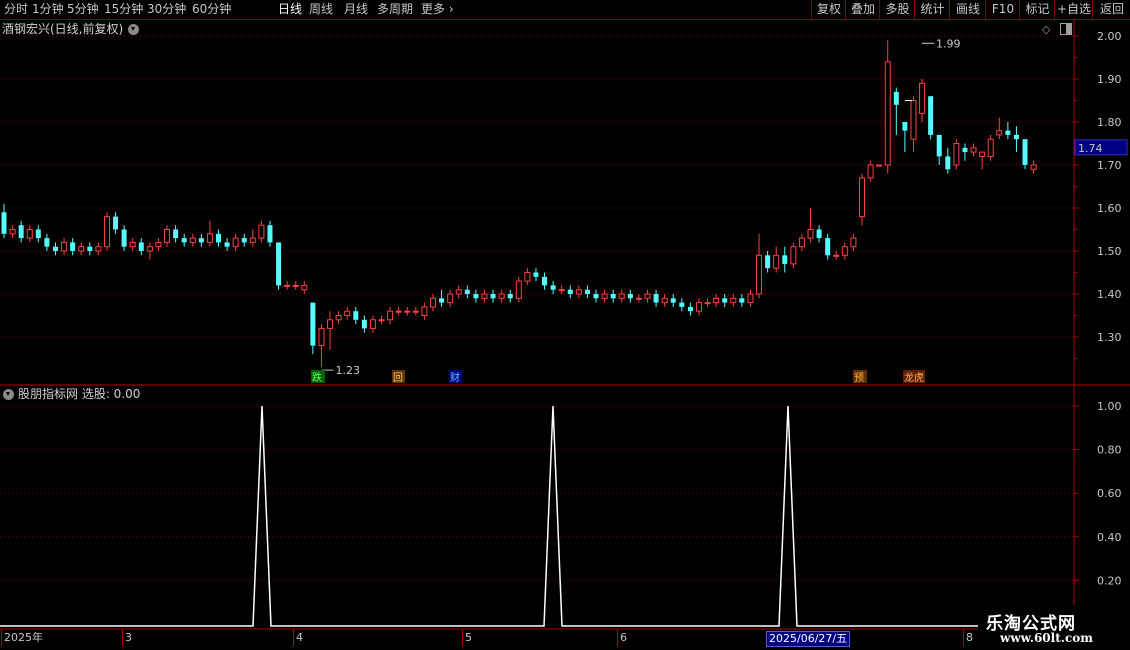 This screenshot has width=1130, height=650. Describe the element at coordinates (1090, 148) in the screenshot. I see `current-price-label: 1.74` at that location.